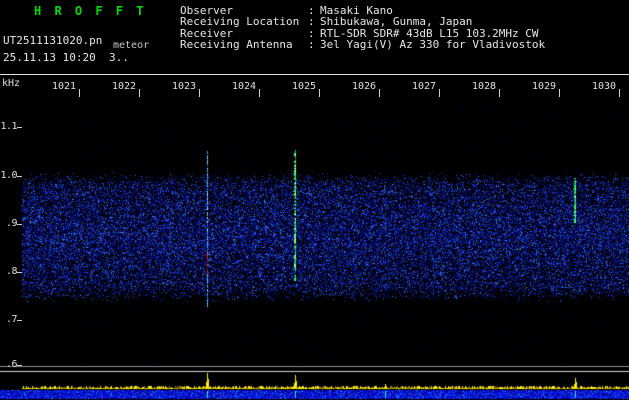  What do you see at coordinates (11, 83) in the screenshot?
I see `y-axis-unit: kHz` at bounding box center [11, 83].